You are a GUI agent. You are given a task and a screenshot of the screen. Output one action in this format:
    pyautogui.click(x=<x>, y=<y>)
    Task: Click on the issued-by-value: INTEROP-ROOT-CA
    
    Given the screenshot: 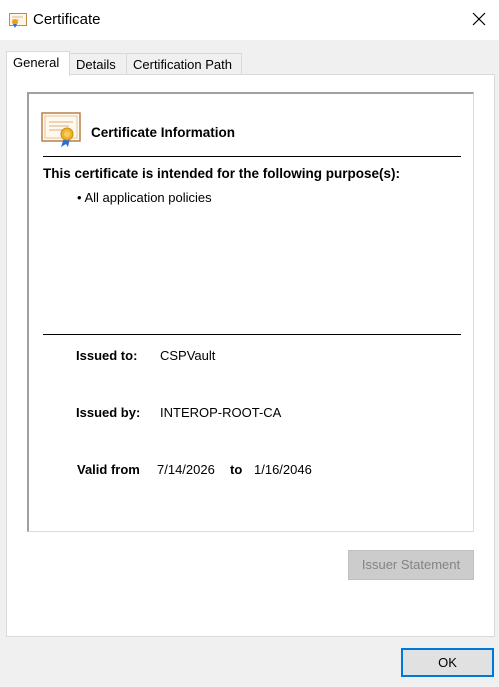 What is the action you would take?
    pyautogui.click(x=221, y=412)
    